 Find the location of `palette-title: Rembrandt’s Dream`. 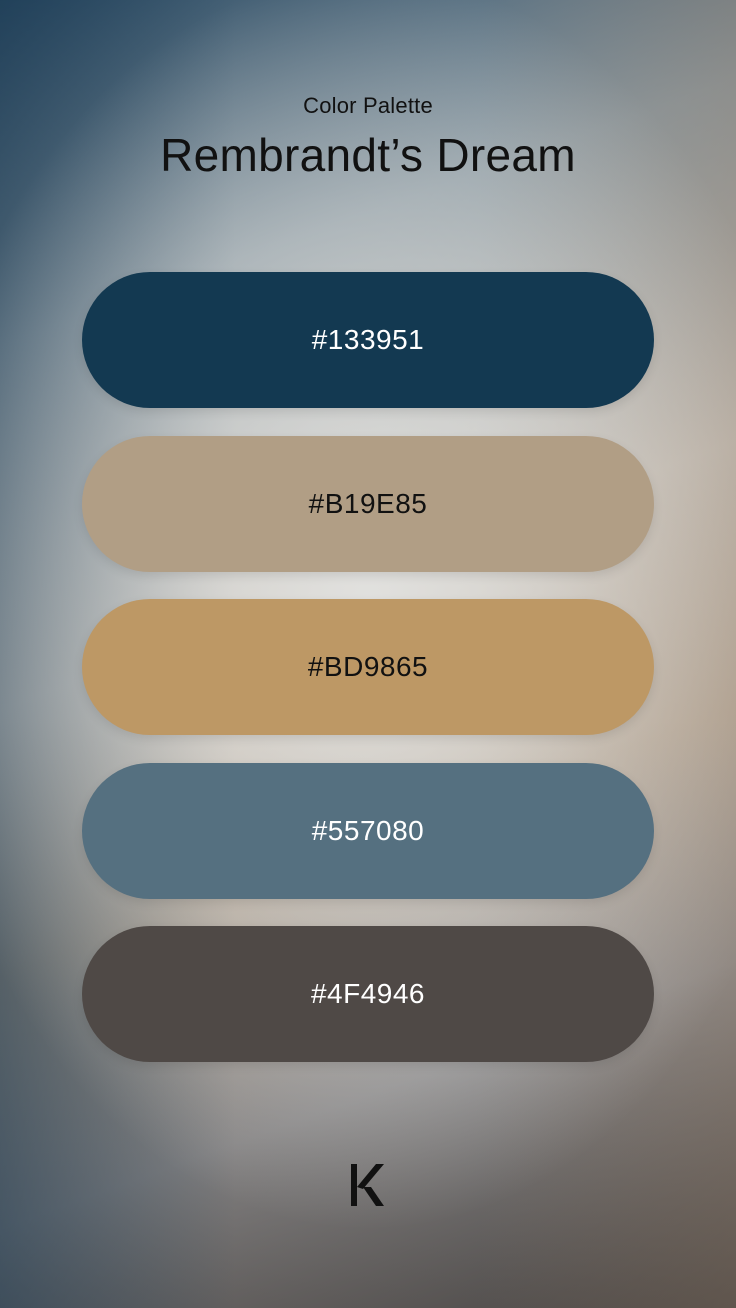

palette-title: Rembrandt’s Dream is located at coordinates (368, 155).